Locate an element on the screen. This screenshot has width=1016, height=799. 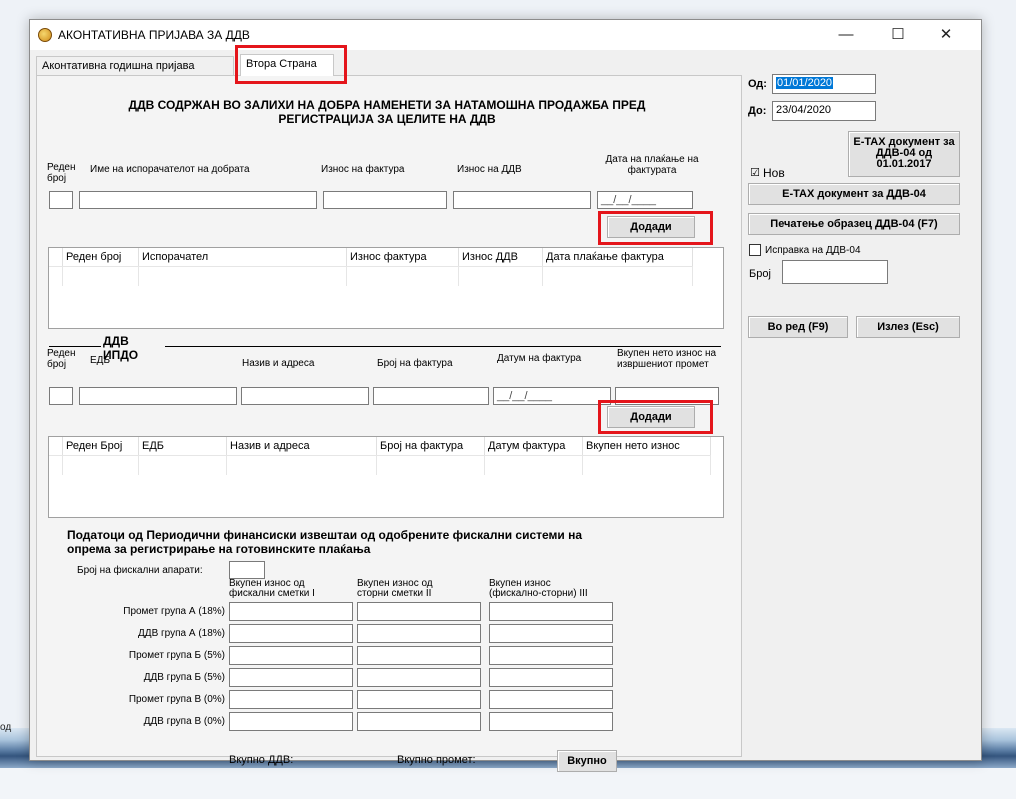
fiscal-row-label: ДДВ група А (18%) is located at coordinates (181, 633).